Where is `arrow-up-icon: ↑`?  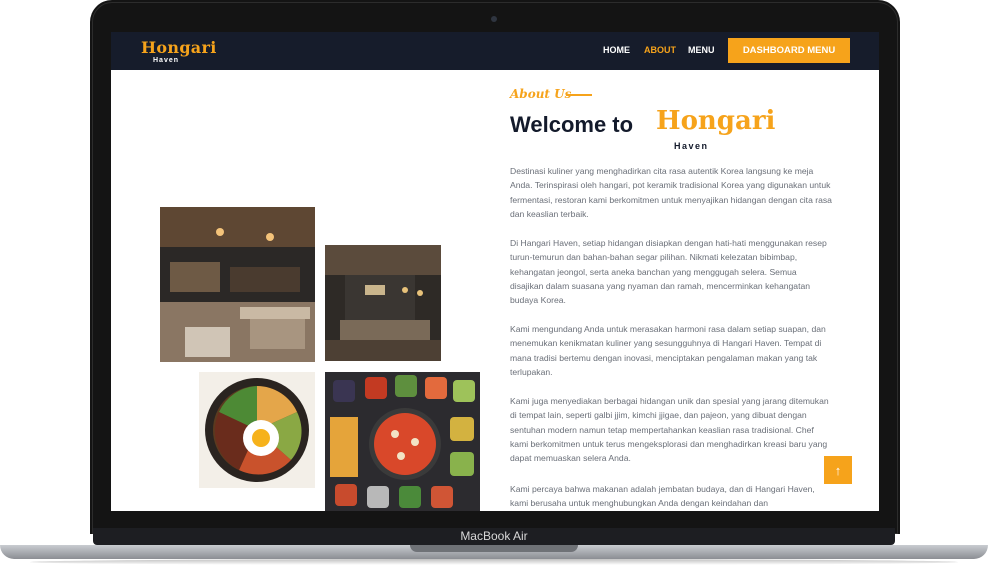 arrow-up-icon: ↑ is located at coordinates (838, 470).